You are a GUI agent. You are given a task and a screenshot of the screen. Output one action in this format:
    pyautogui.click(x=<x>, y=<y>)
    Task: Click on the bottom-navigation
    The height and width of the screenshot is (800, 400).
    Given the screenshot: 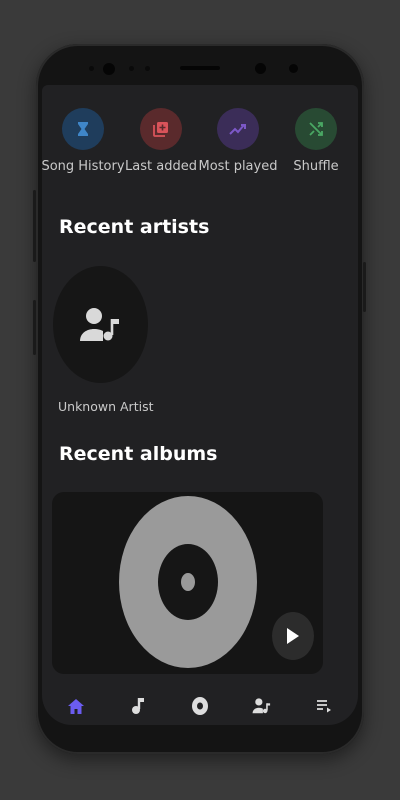 What is the action you would take?
    pyautogui.click(x=200, y=705)
    